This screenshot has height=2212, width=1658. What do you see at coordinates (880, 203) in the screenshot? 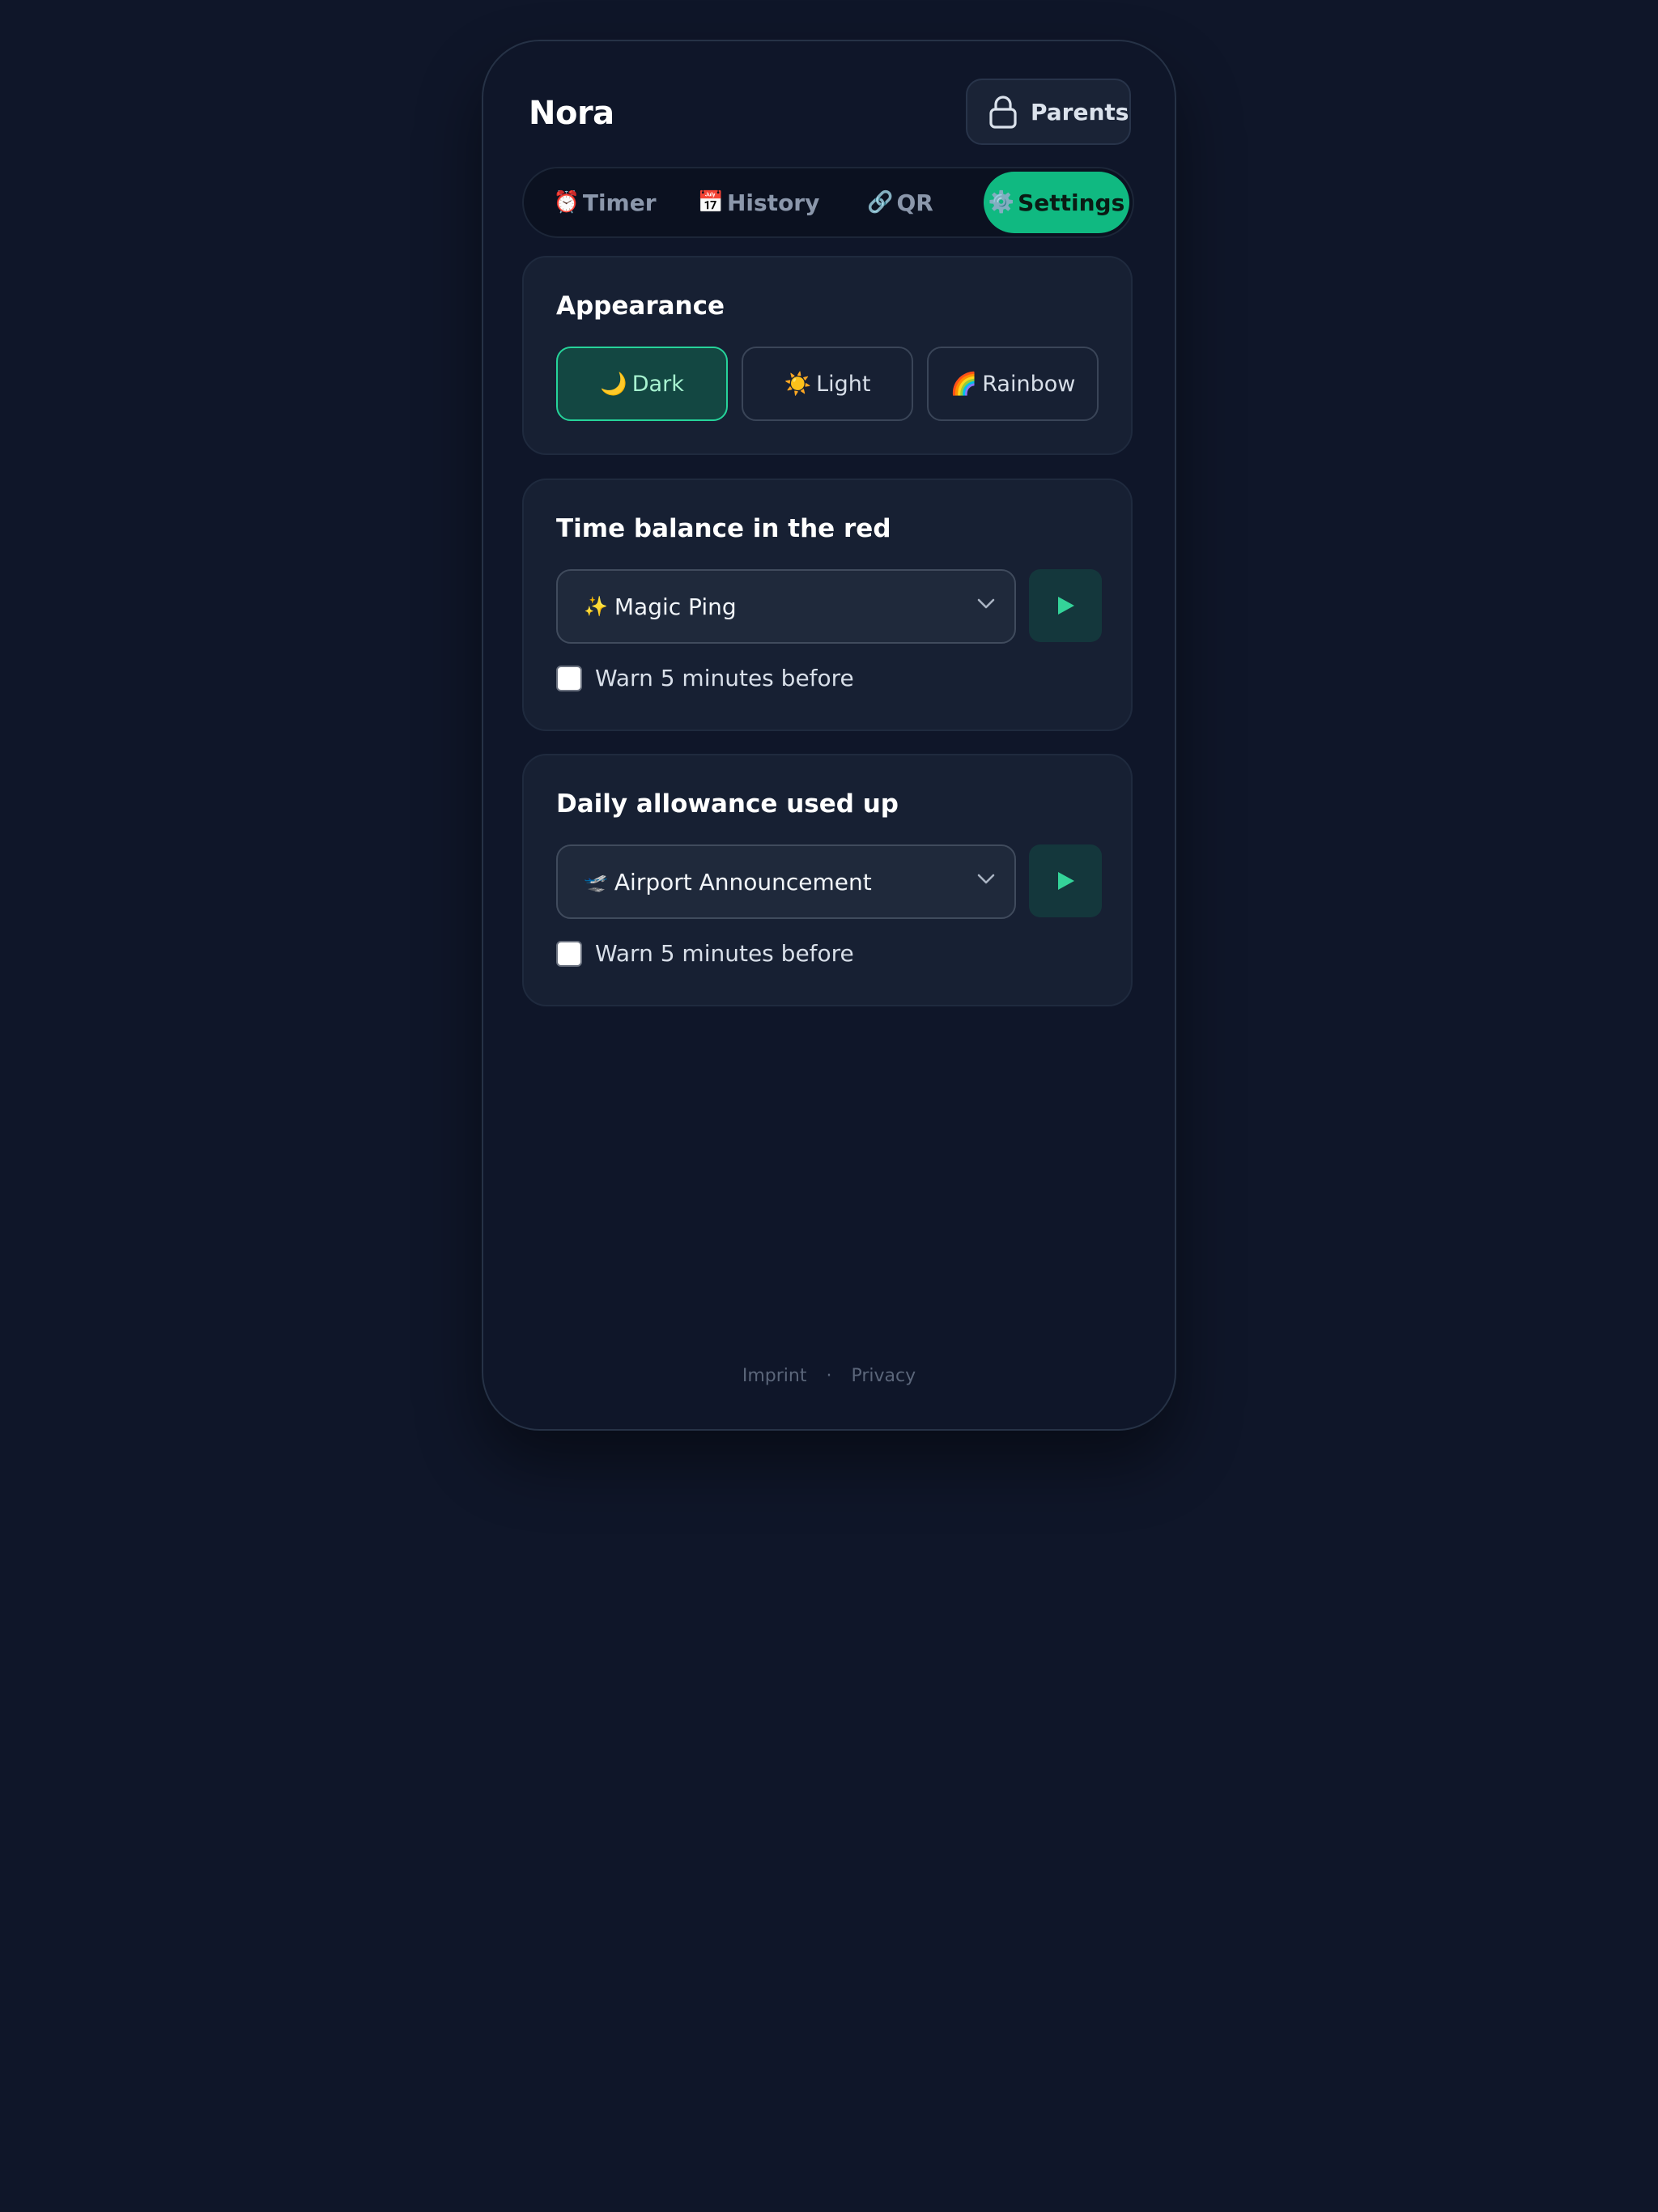
I see `link-icon: 🔗` at bounding box center [880, 203].